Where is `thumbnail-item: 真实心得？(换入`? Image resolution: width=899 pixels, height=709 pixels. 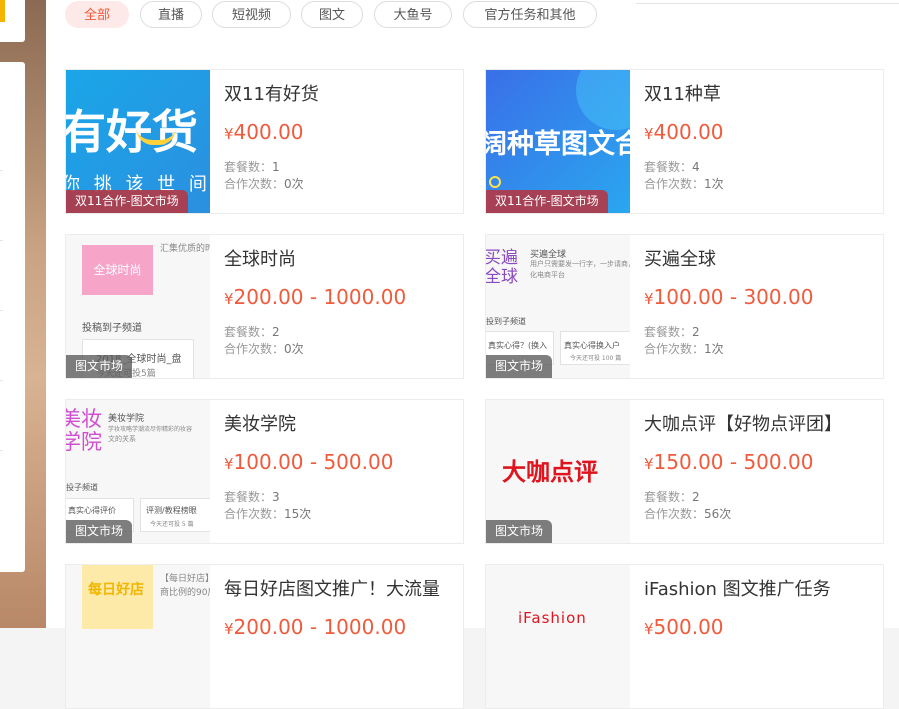 thumbnail-item: 真实心得？(换入 is located at coordinates (518, 345).